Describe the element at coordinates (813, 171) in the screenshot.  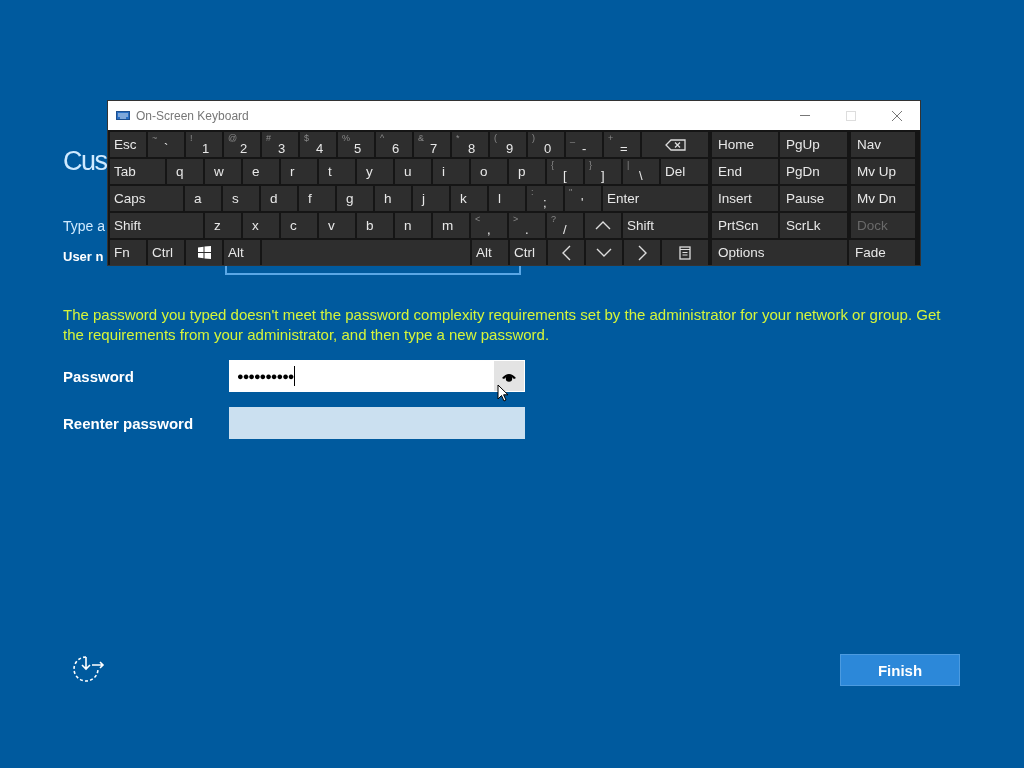
I see `keyboard-key: PgDn` at that location.